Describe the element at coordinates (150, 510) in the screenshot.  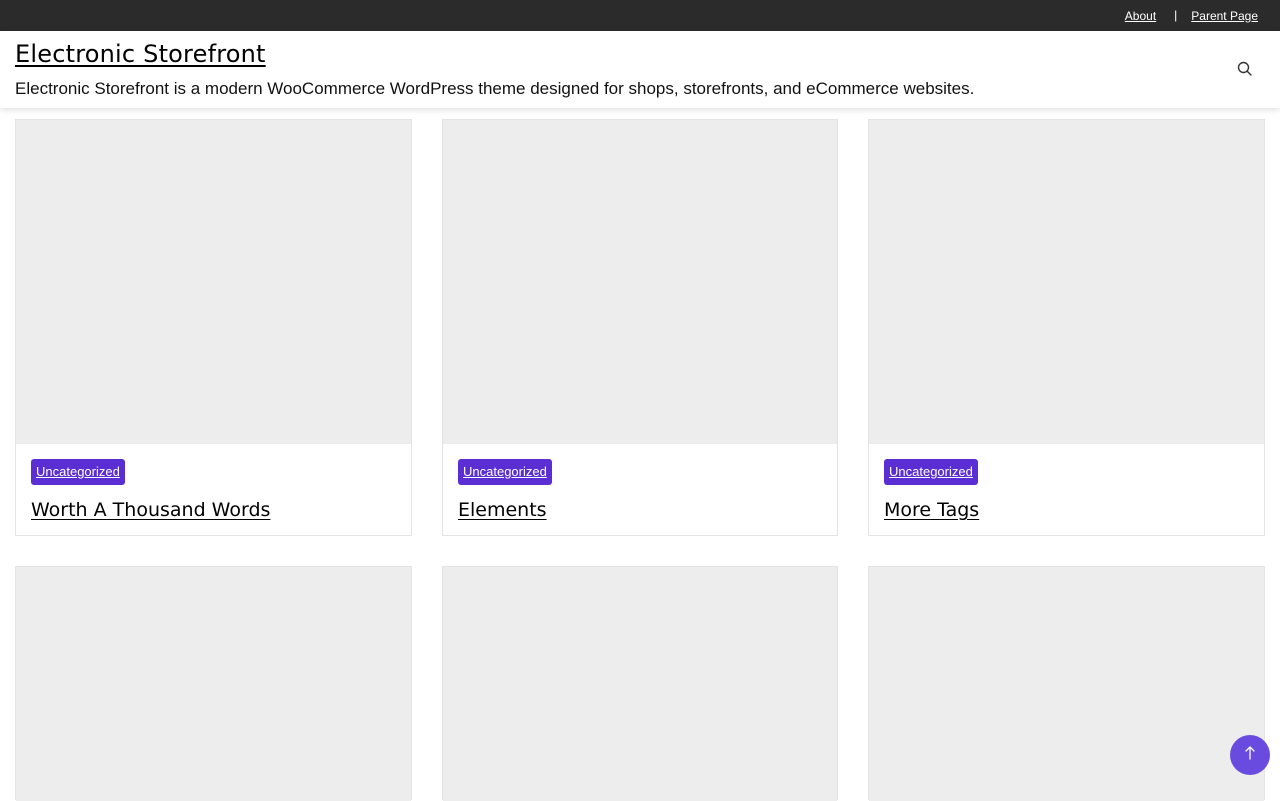
I see `post-title: Worth A Thousand Words` at that location.